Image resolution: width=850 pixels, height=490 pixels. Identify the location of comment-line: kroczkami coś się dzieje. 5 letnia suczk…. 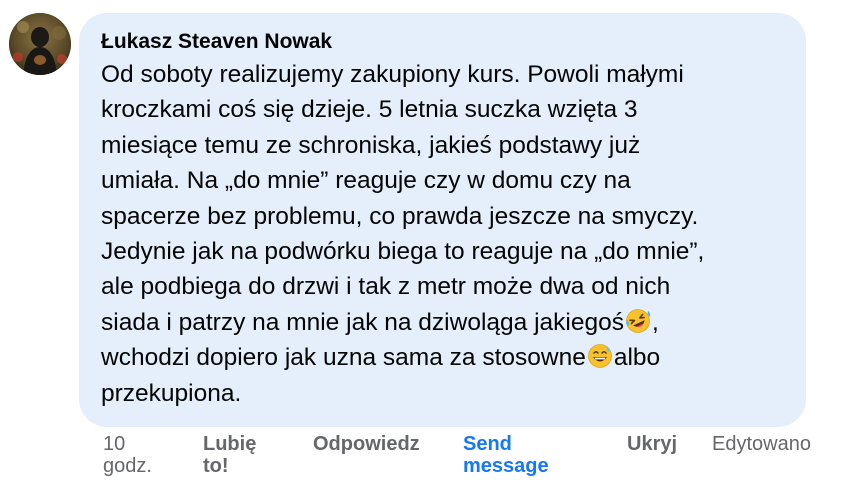
(369, 110).